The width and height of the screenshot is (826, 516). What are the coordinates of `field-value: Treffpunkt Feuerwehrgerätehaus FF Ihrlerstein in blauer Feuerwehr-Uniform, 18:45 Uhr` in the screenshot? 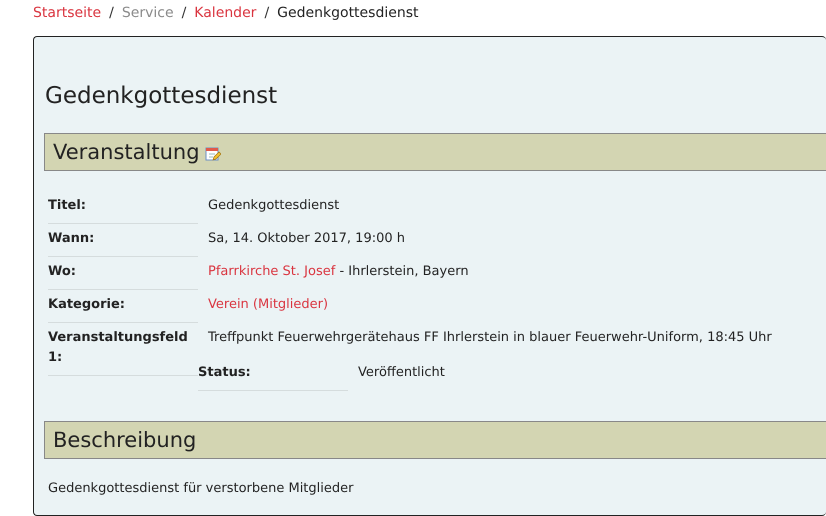 It's located at (490, 337).